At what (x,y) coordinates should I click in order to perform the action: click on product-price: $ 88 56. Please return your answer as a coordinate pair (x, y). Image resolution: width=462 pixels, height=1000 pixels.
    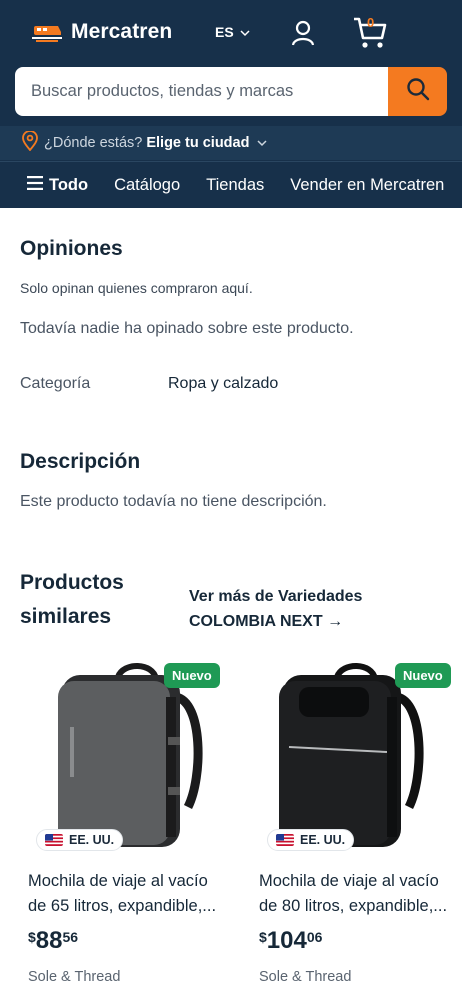
    Looking at the image, I should click on (53, 941).